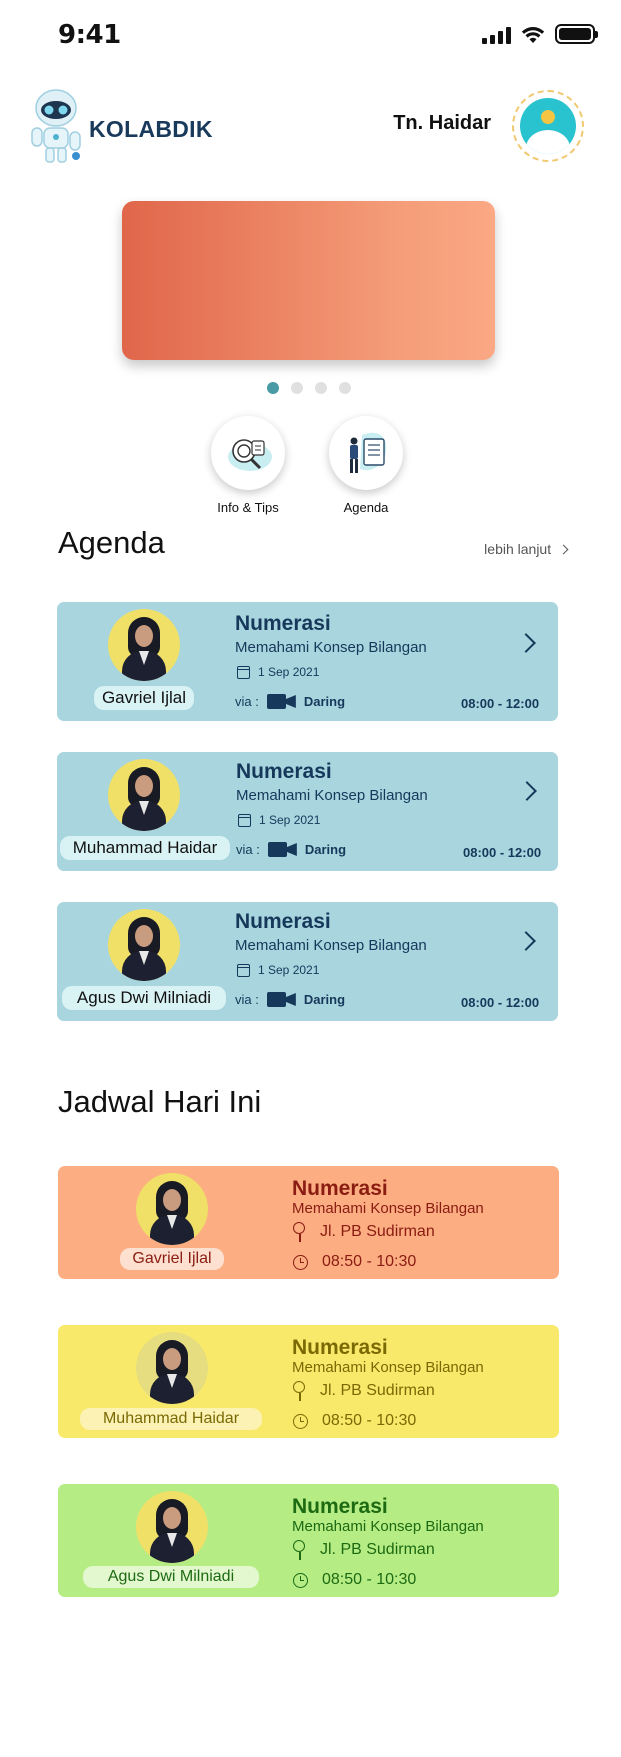  I want to click on user-name: Tn. Haidar, so click(442, 123).